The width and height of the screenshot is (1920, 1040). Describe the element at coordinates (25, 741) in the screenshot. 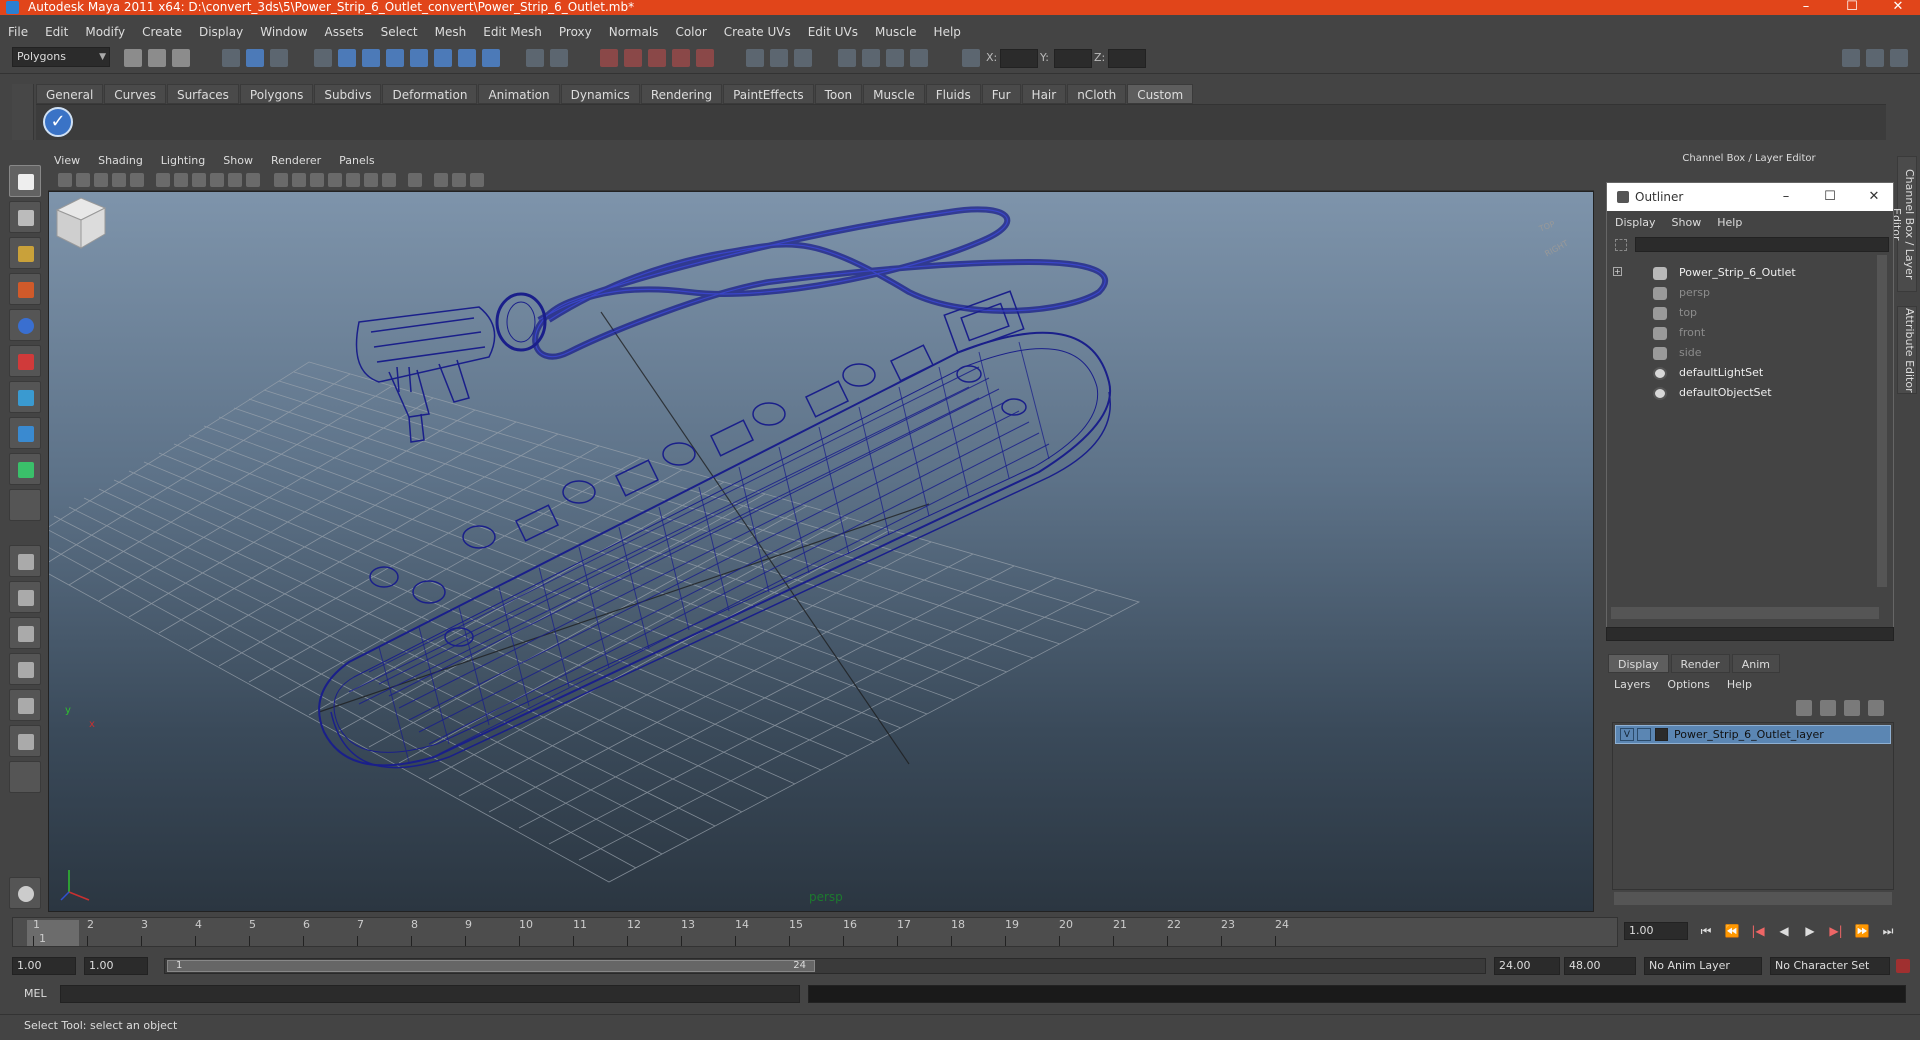

I see `outliner-graph-layout-icon` at that location.